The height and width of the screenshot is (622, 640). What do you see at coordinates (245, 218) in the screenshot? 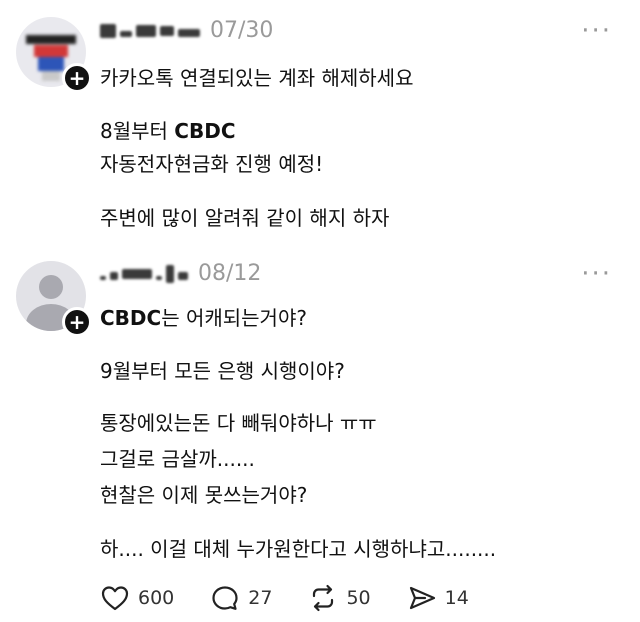
I see `post-text-line: 주변에 많이 알려줘 같이 해지 하자` at bounding box center [245, 218].